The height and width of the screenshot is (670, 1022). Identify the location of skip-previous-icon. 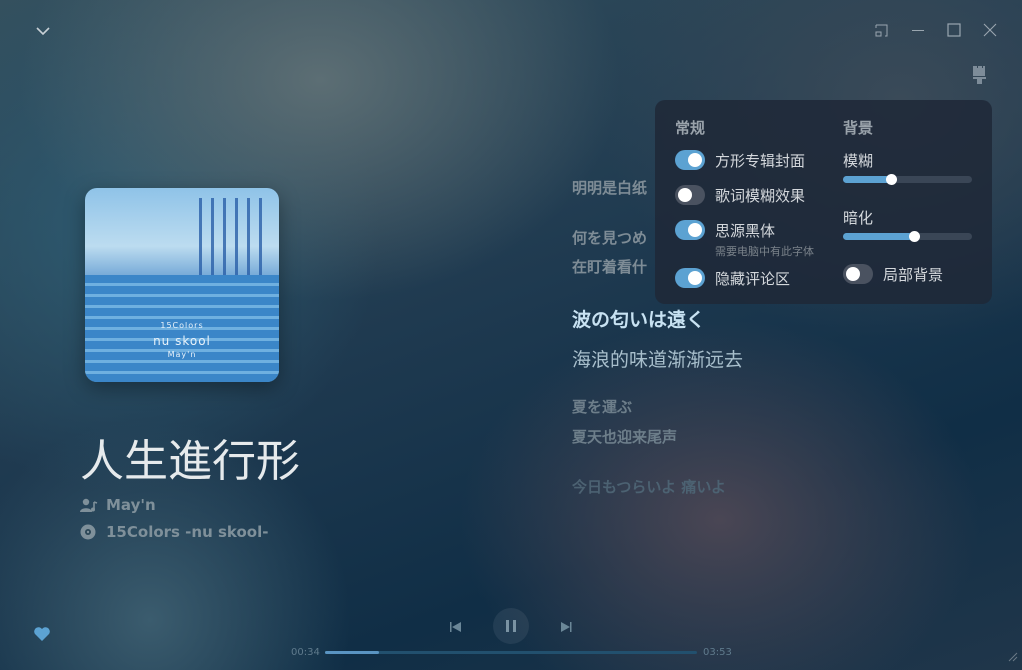
(455, 627).